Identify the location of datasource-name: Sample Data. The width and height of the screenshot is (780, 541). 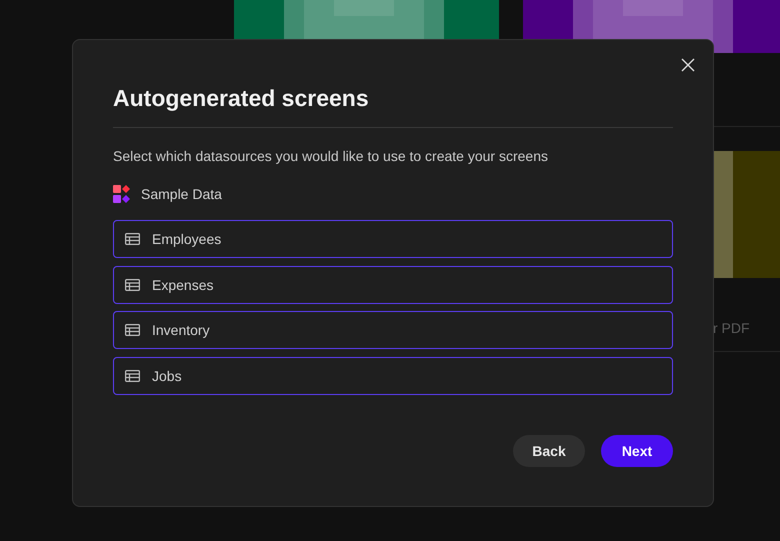
(181, 194).